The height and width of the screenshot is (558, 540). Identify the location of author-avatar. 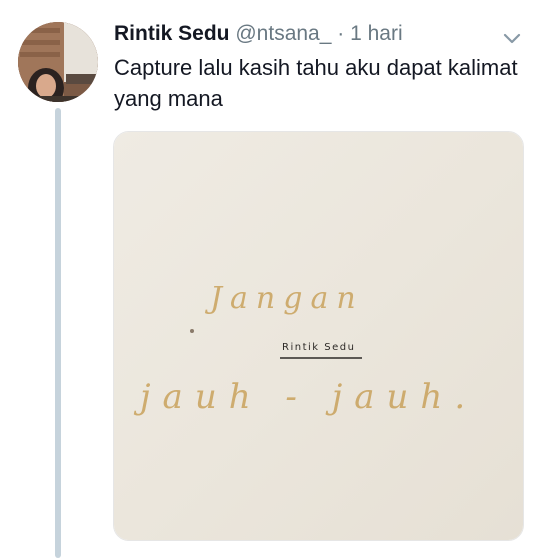
(58, 62).